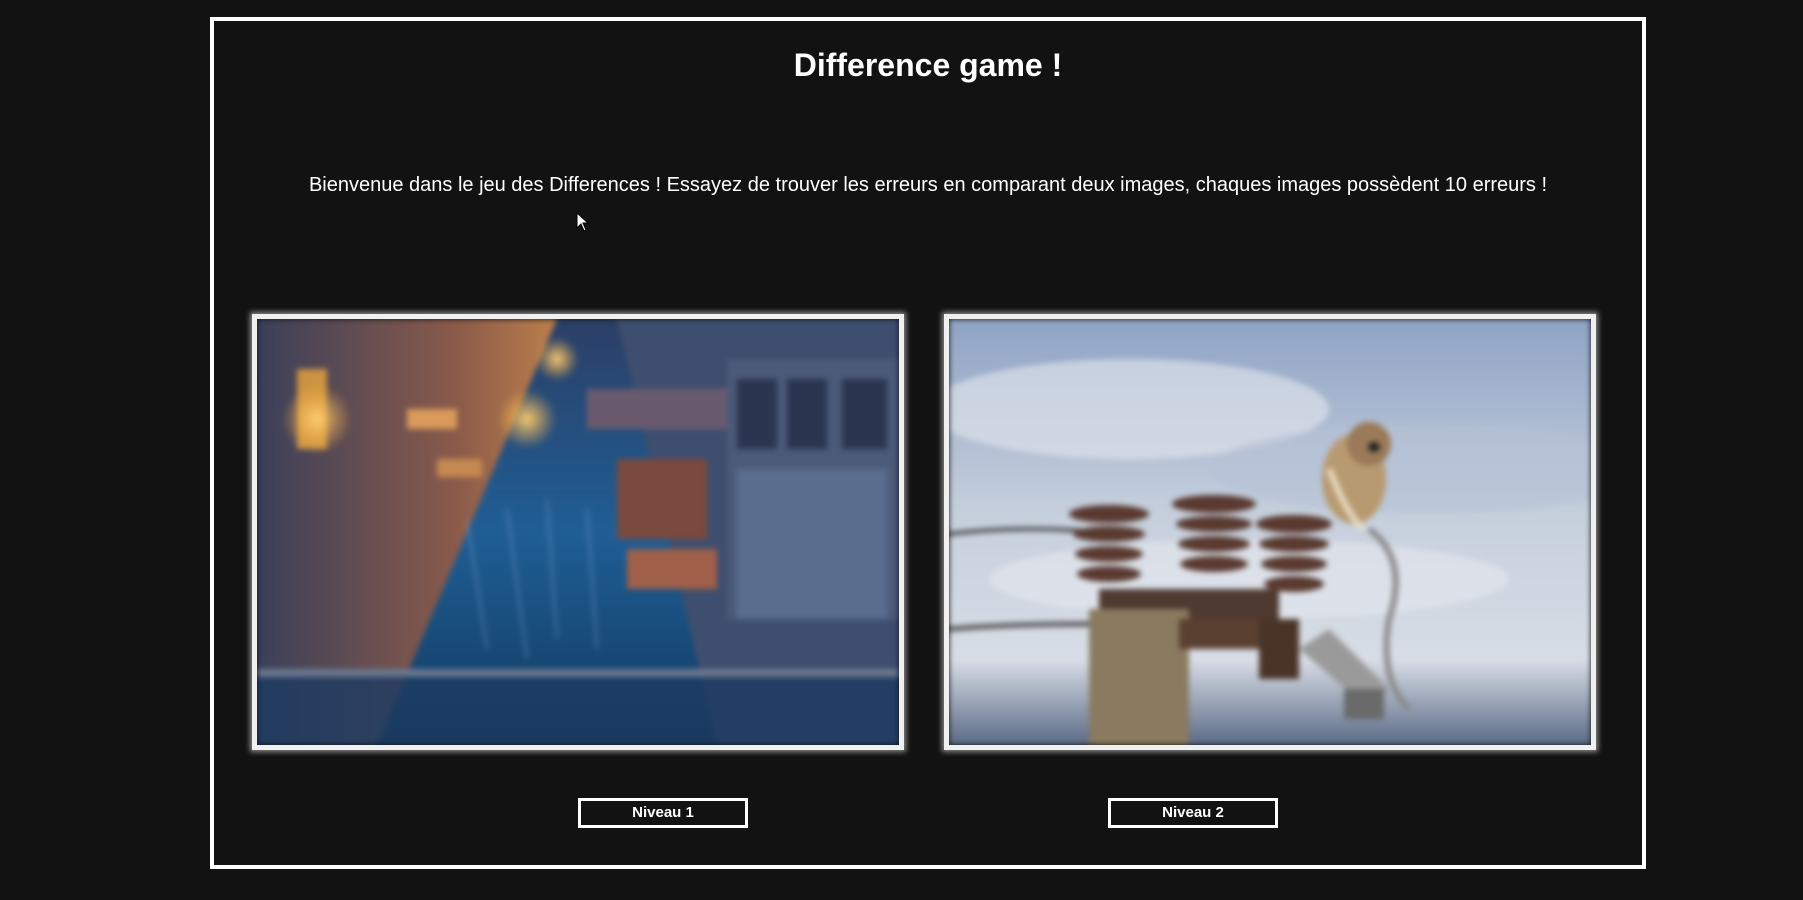 The image size is (1803, 900). I want to click on level-2-button: Niveau 2, so click(1193, 813).